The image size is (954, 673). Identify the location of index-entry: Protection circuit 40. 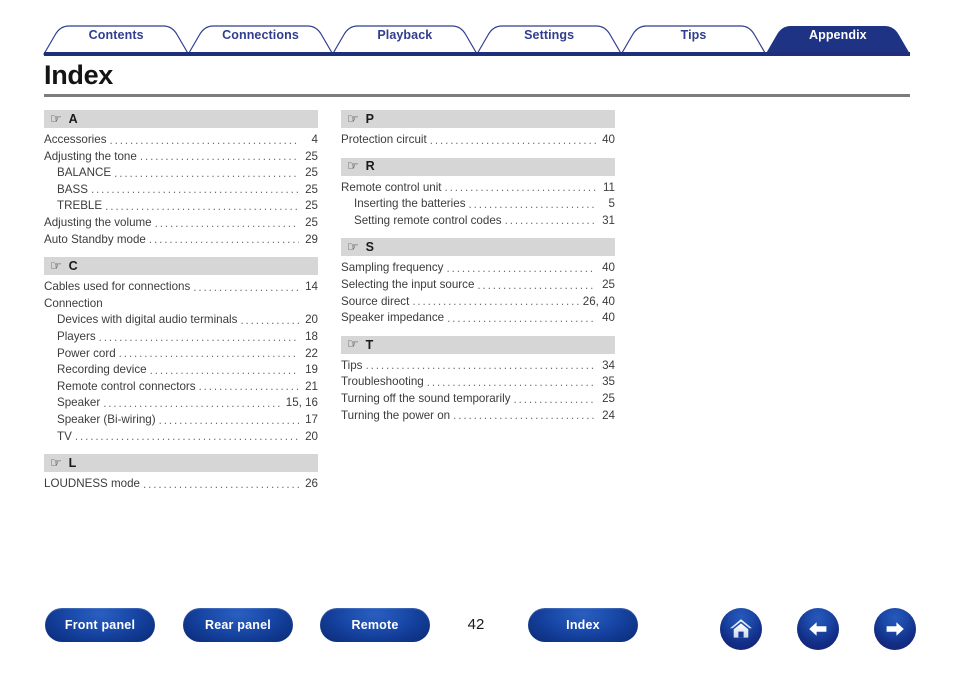
(478, 140).